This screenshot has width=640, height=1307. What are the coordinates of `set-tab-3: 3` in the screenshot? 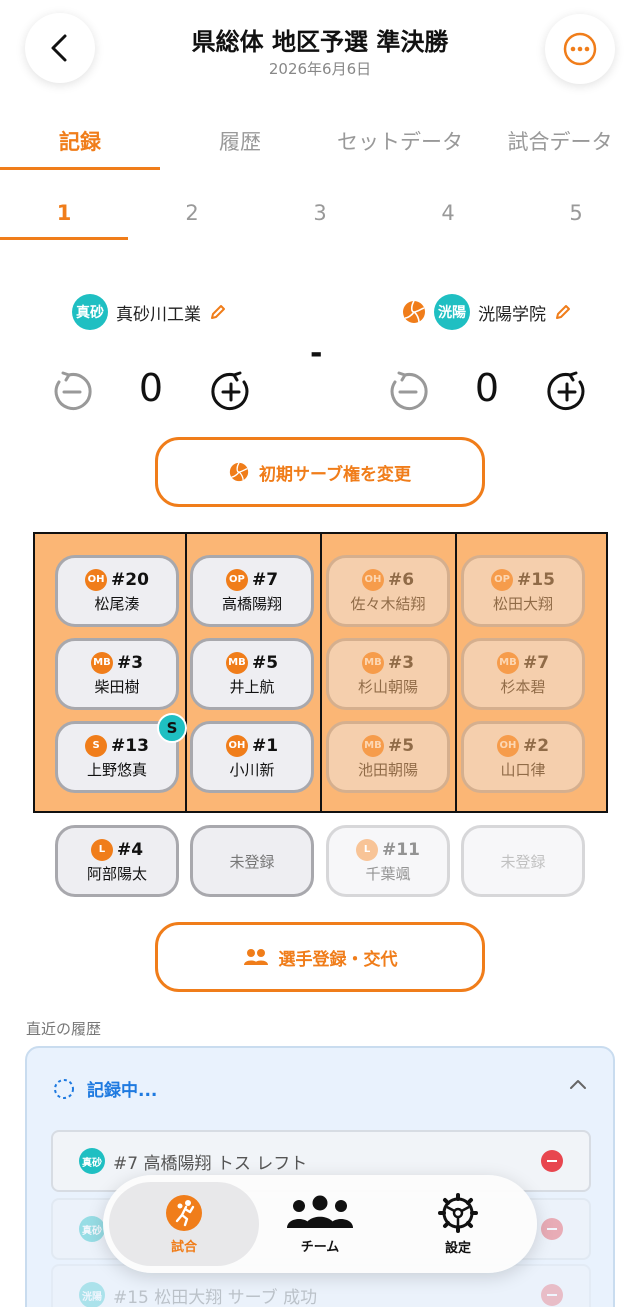 It's located at (320, 215).